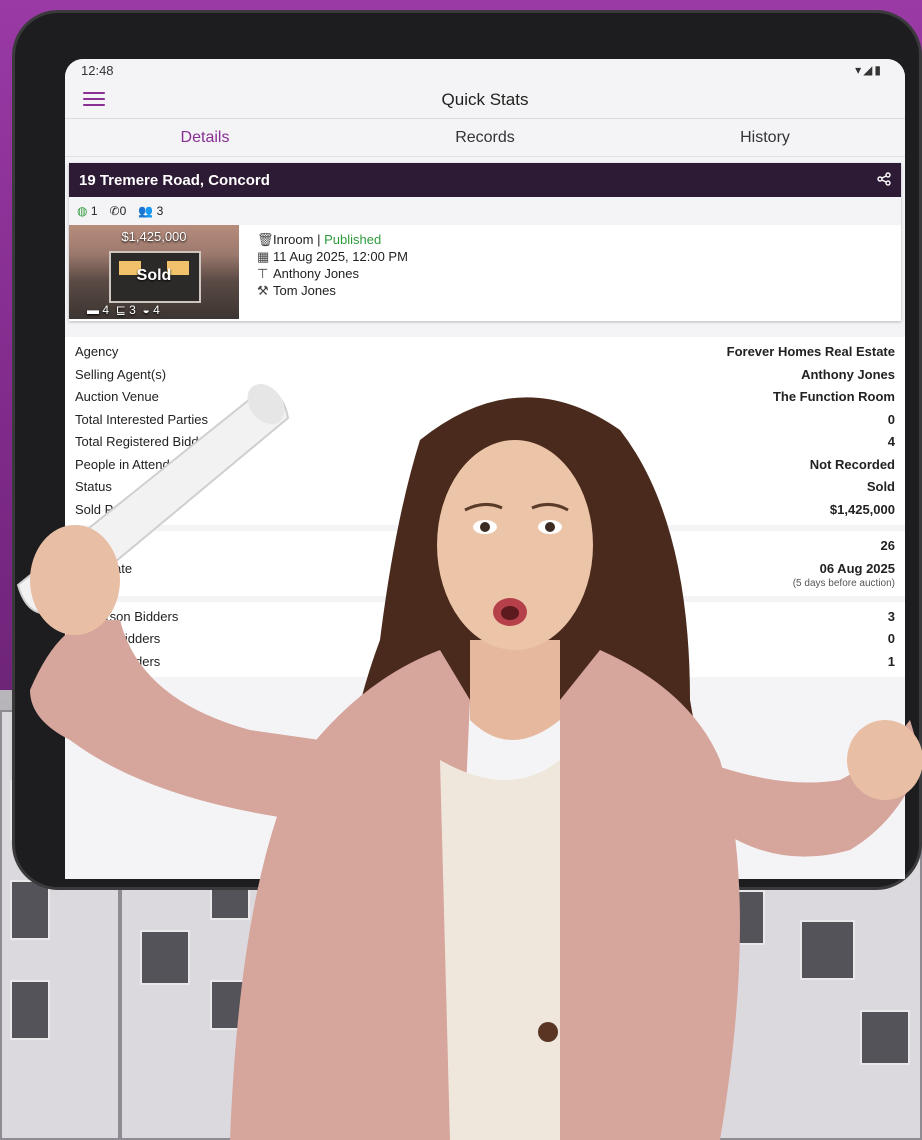 This screenshot has height=1140, width=922. Describe the element at coordinates (485, 180) in the screenshot. I see `listing-header: 19 Tremere Road, Concord` at that location.